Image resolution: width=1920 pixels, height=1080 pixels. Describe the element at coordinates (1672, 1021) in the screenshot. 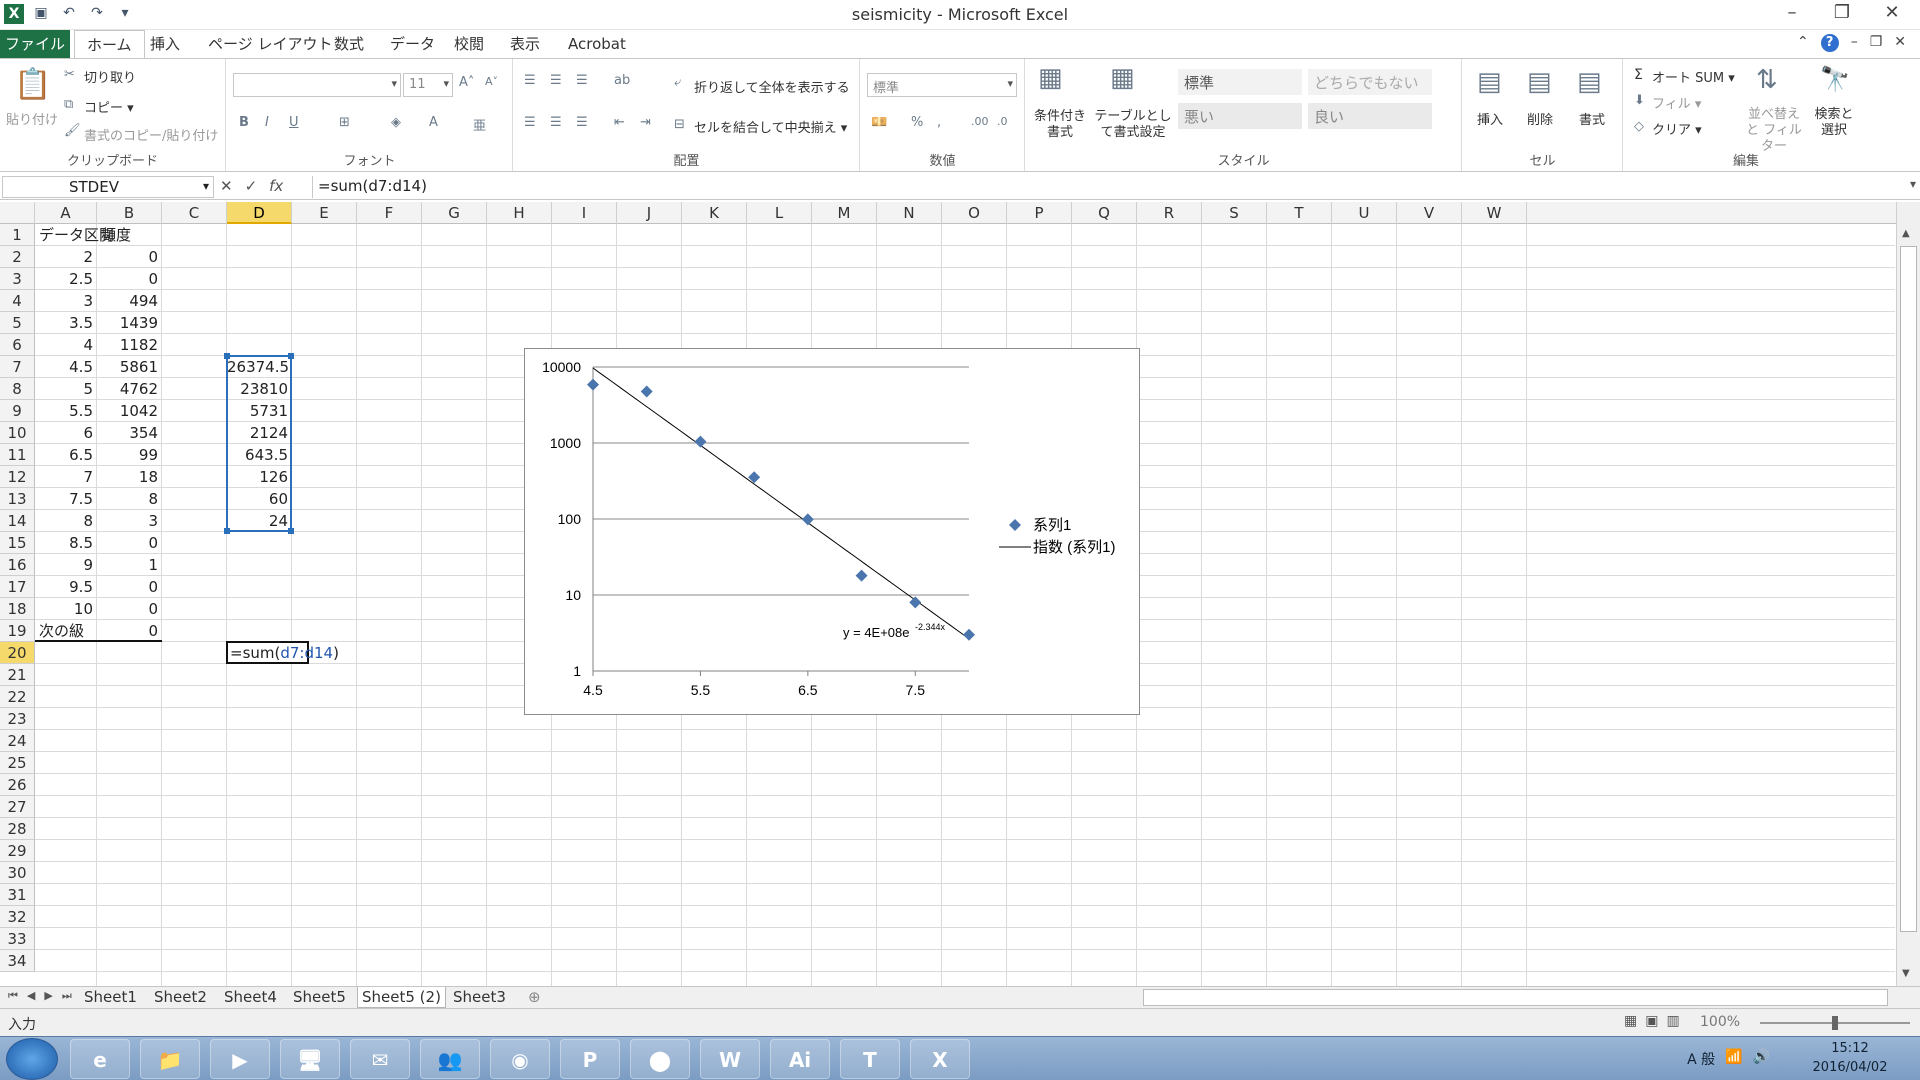

I see `page-break-view-icon: ▥` at that location.